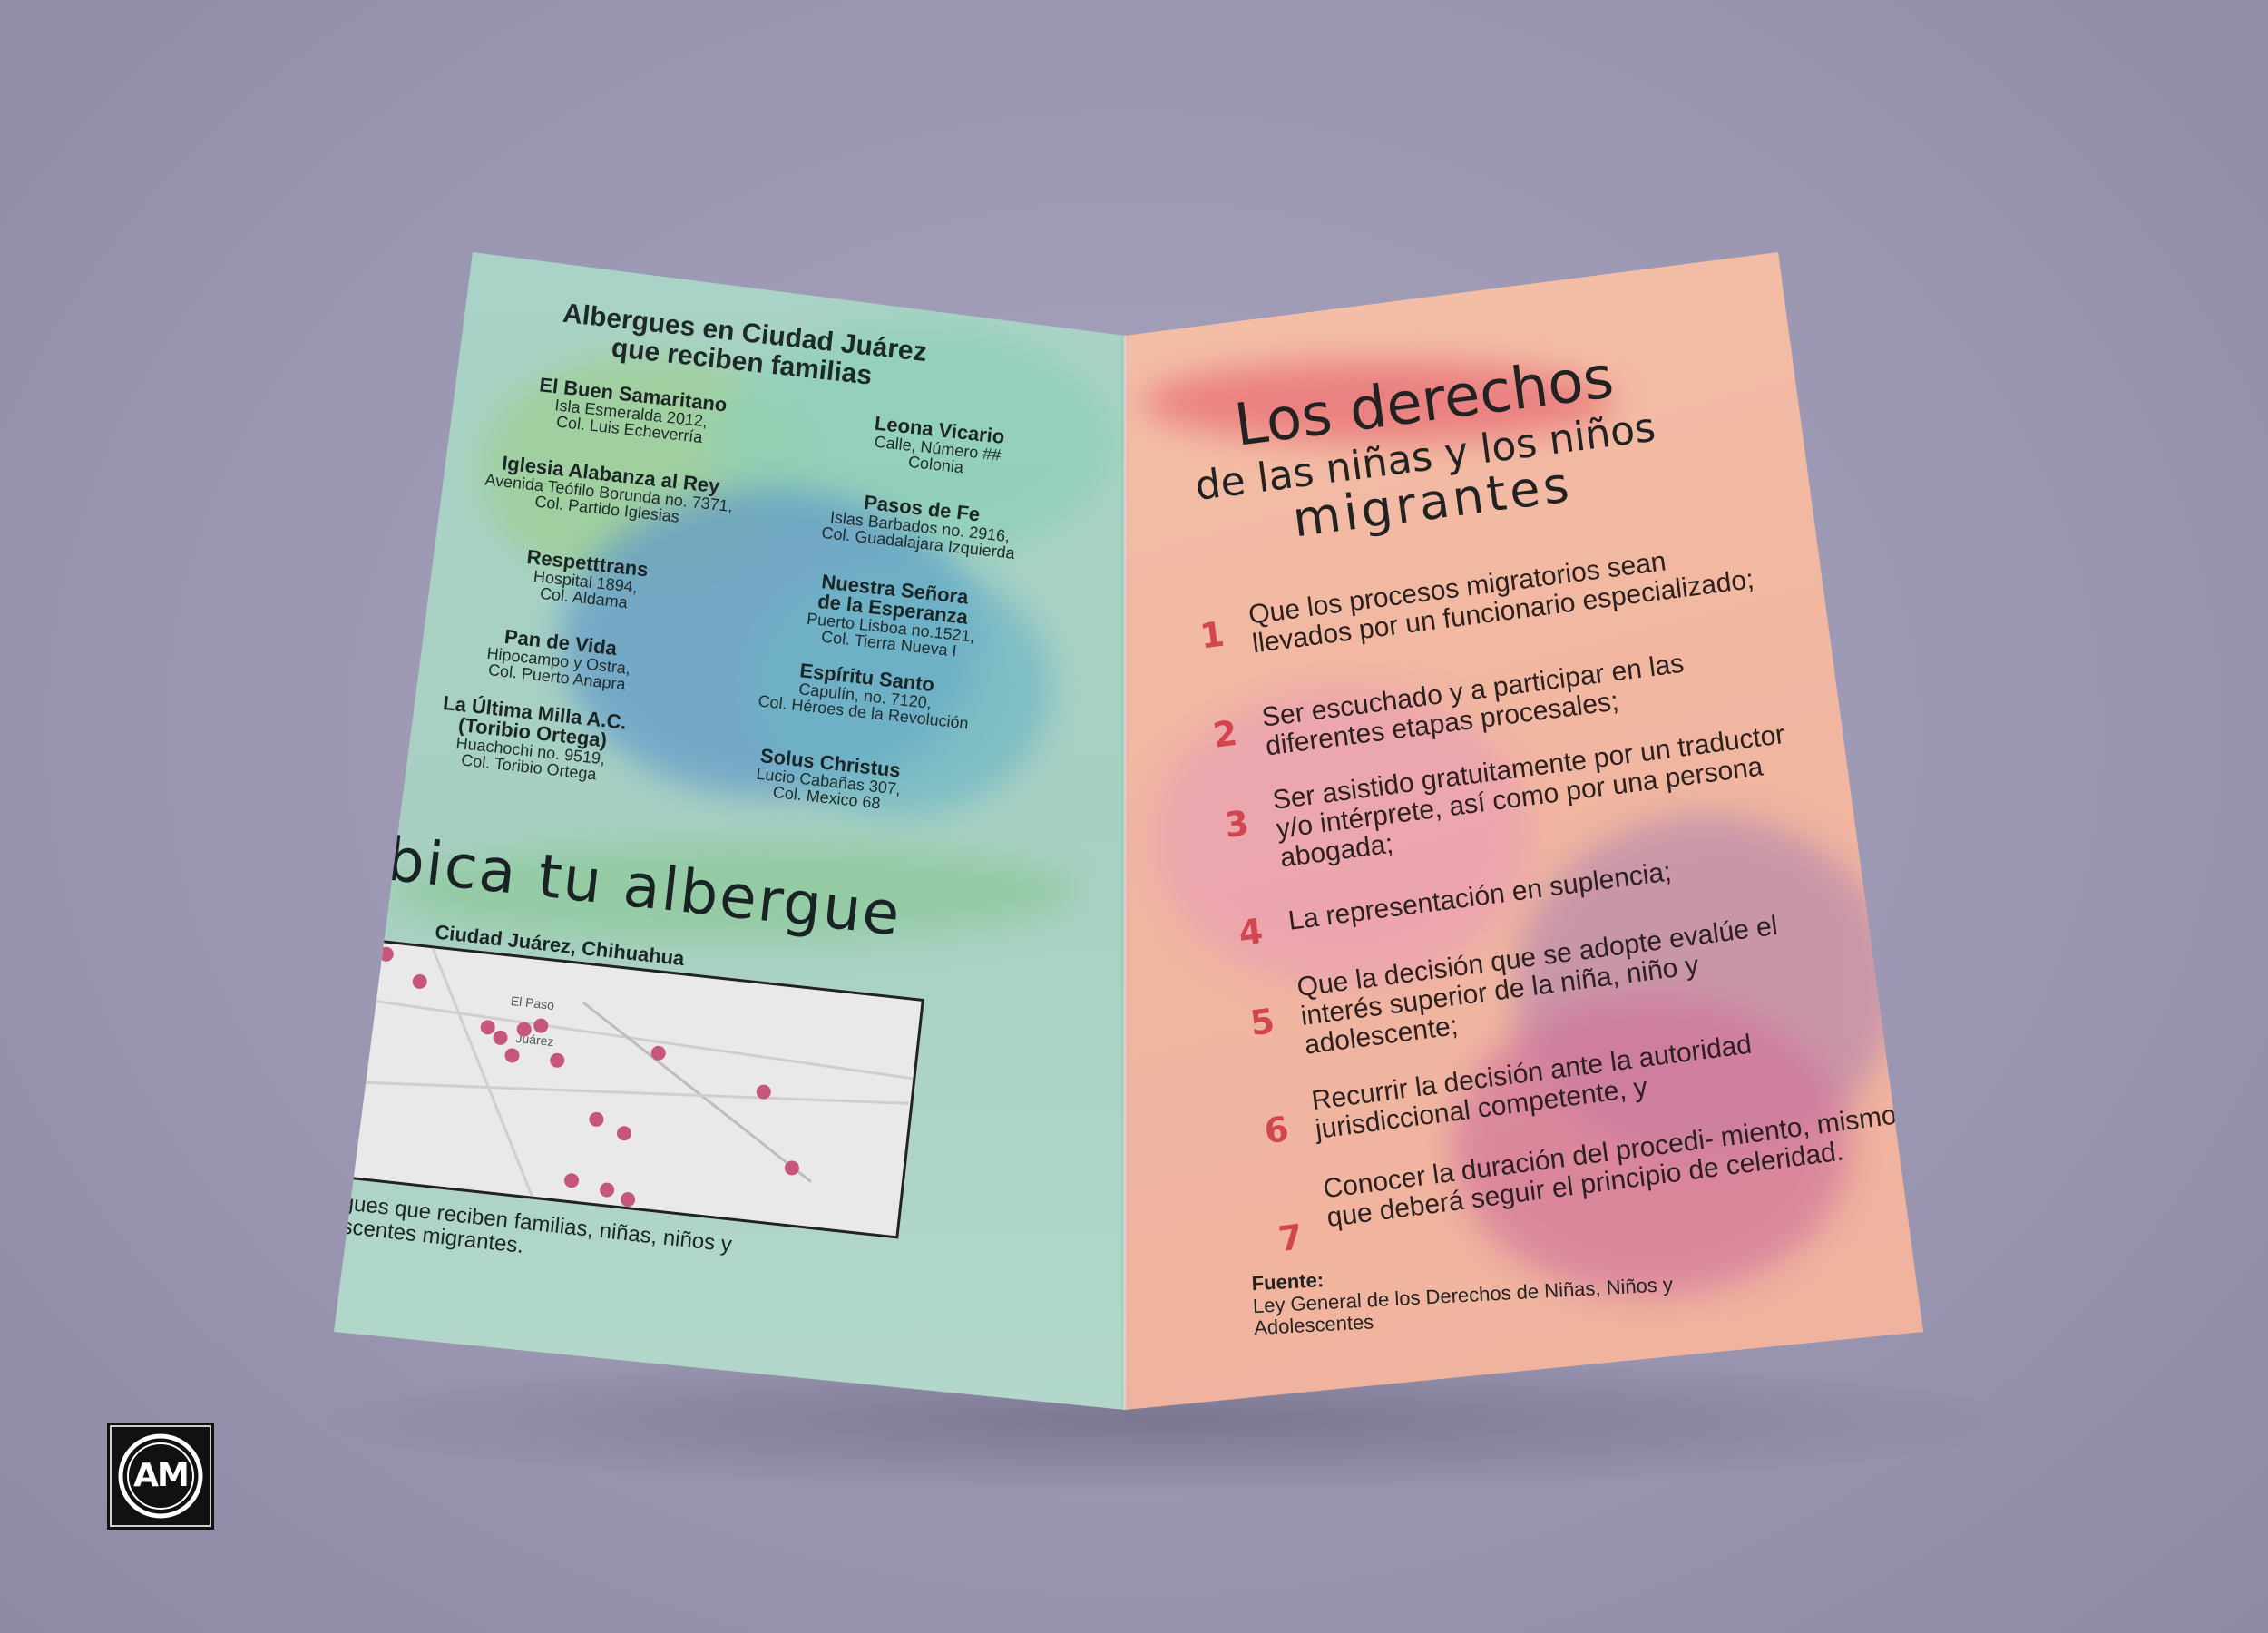  Describe the element at coordinates (337, 1131) in the screenshot. I see `compass-icon: N` at that location.